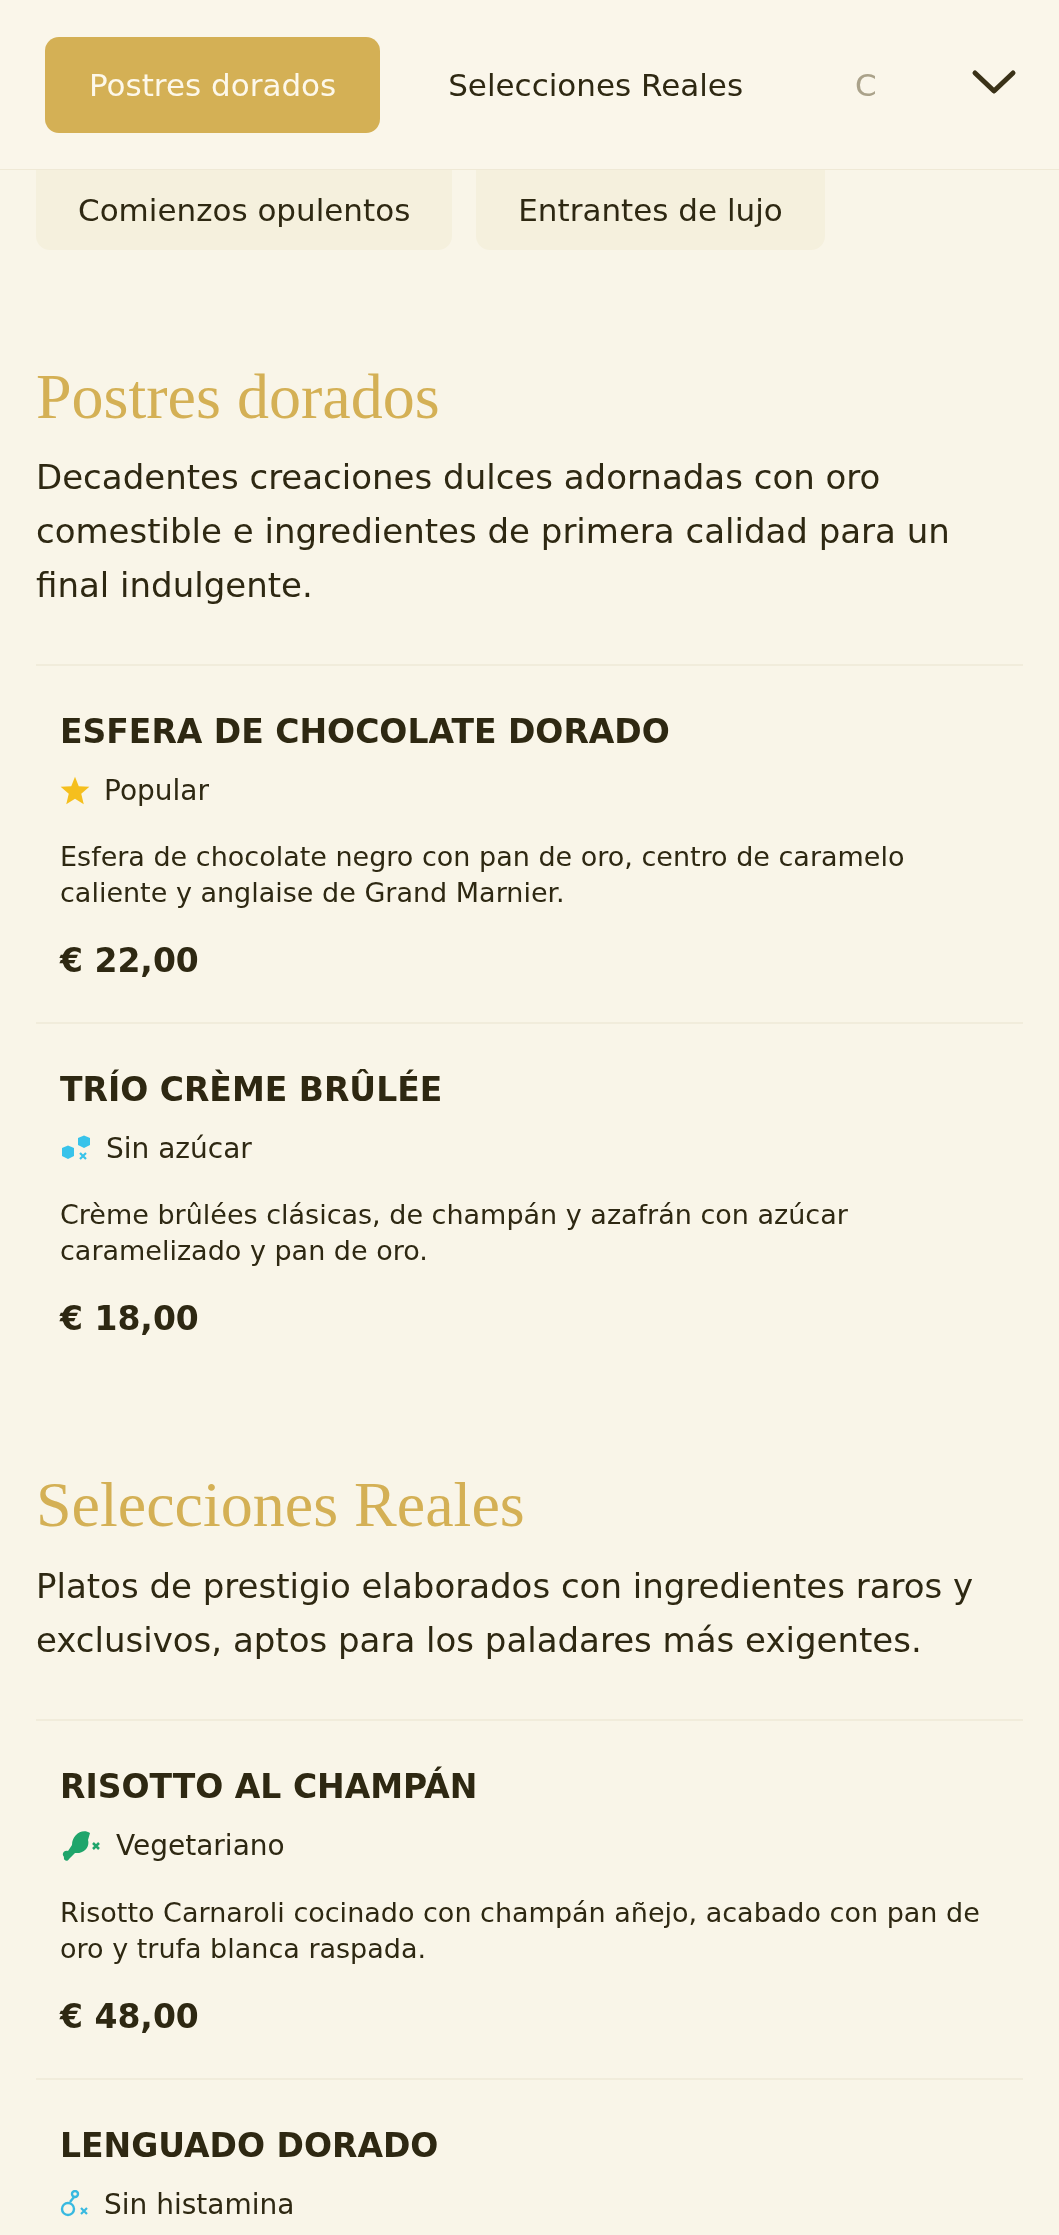 The image size is (1059, 2235). I want to click on dish-price: € 48,00, so click(130, 2016).